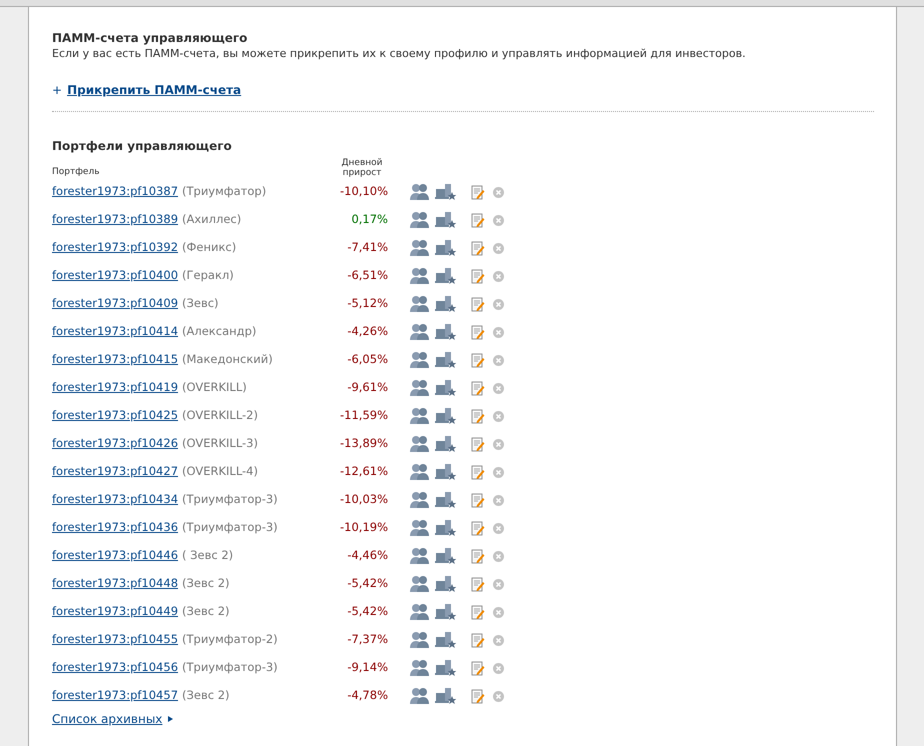 This screenshot has height=746, width=924. What do you see at coordinates (115, 360) in the screenshot?
I see `portfolio-link: forester1973:pf10415` at bounding box center [115, 360].